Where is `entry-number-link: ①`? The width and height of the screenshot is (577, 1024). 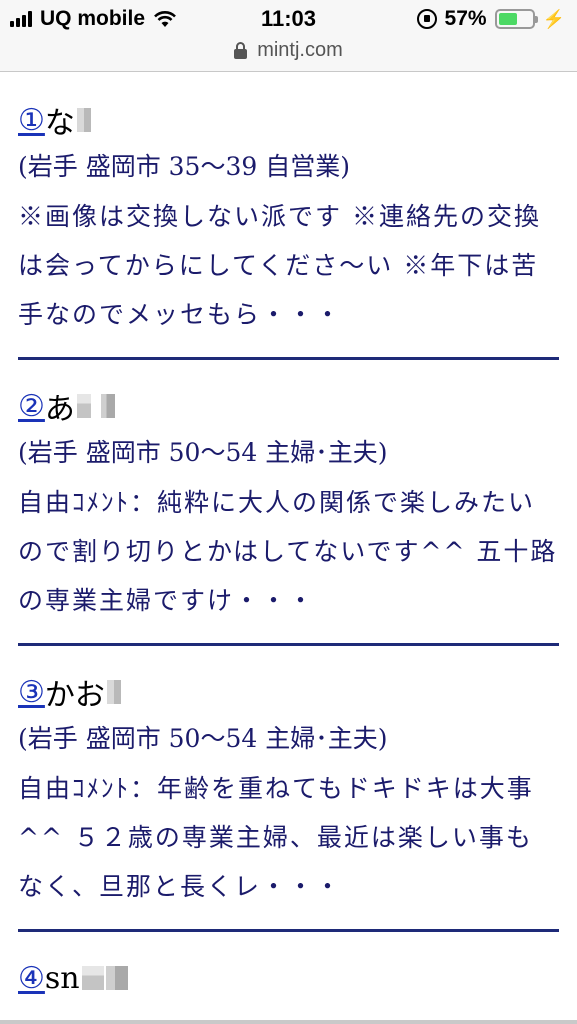
entry-number-link: ① is located at coordinates (31, 120).